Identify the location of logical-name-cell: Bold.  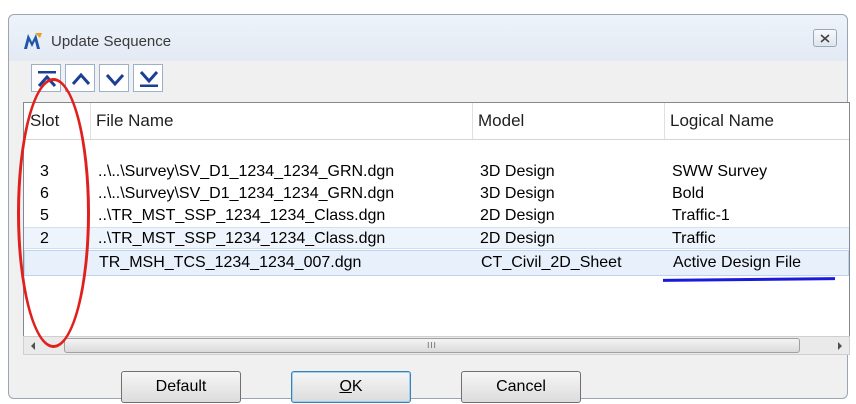
(688, 193).